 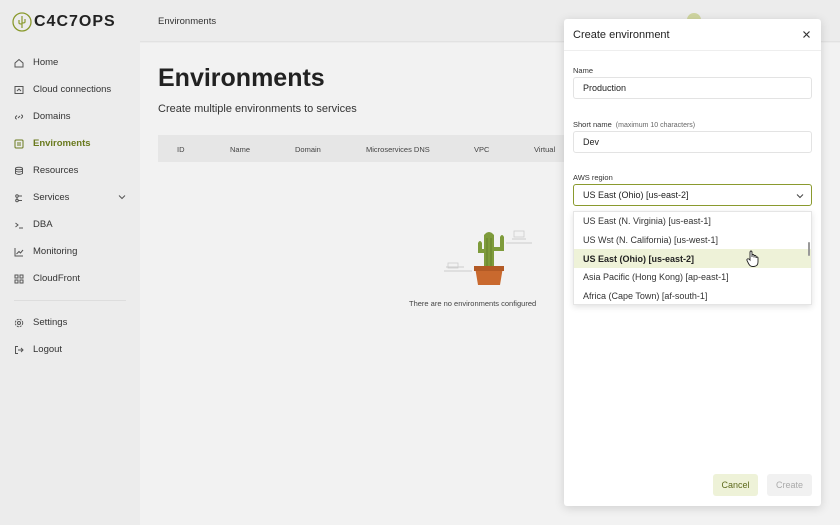 I want to click on topbar-title: Environments, so click(x=187, y=21).